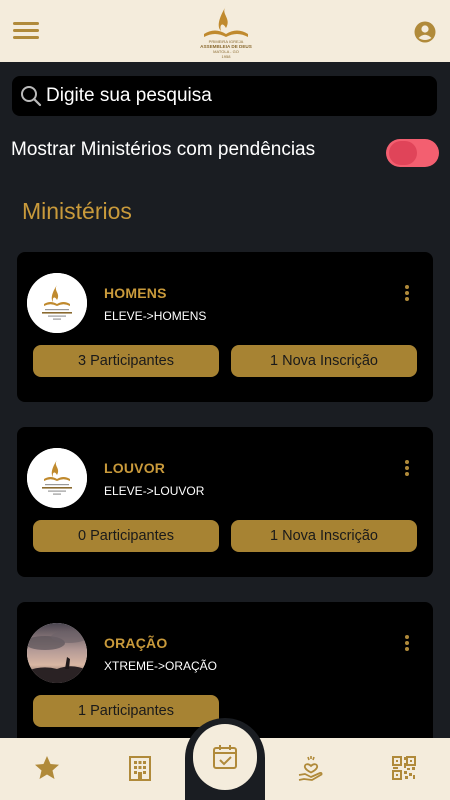  I want to click on search-icon, so click(31, 96).